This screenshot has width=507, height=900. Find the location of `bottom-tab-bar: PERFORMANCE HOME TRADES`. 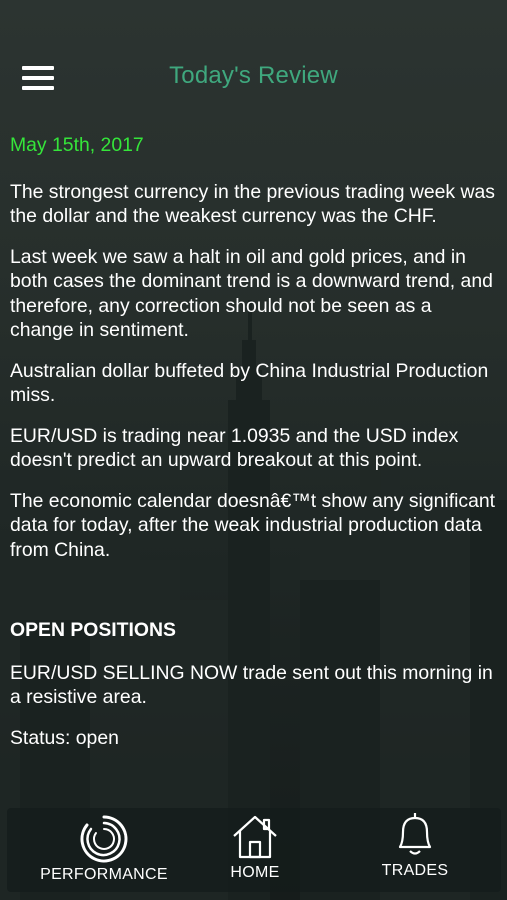

bottom-tab-bar: PERFORMANCE HOME TRADES is located at coordinates (254, 850).